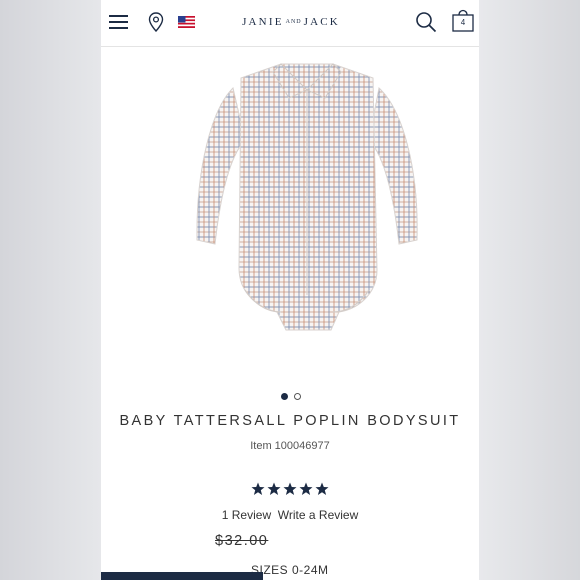 The width and height of the screenshot is (580, 580). I want to click on product-title: BABY TATTERSALL POPLIN BODYSUIT, so click(290, 421).